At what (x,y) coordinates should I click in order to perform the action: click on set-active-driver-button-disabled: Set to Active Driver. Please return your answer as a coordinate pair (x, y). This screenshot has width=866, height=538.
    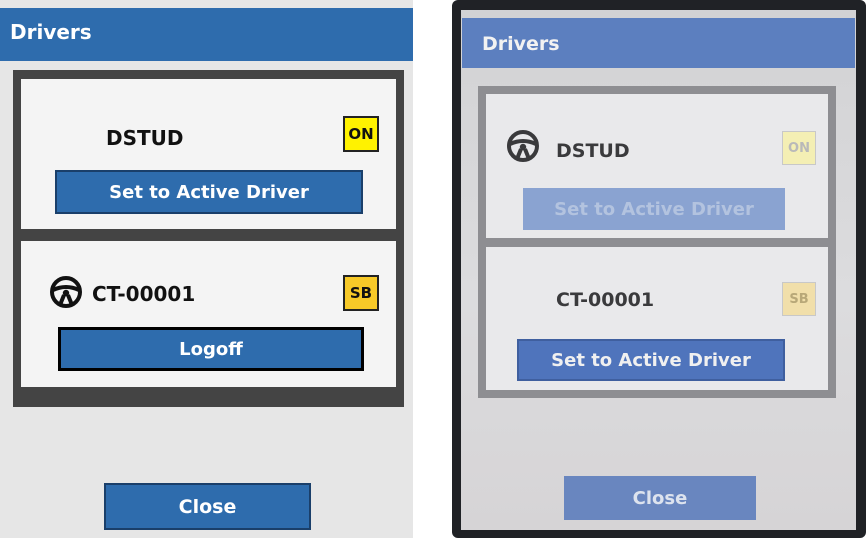
    Looking at the image, I should click on (654, 209).